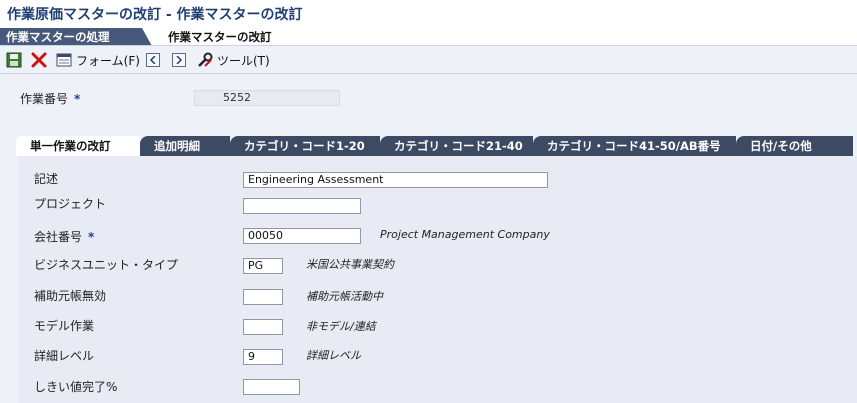  What do you see at coordinates (341, 326) in the screenshot?
I see `model-job-description: 非モデル/連結` at bounding box center [341, 326].